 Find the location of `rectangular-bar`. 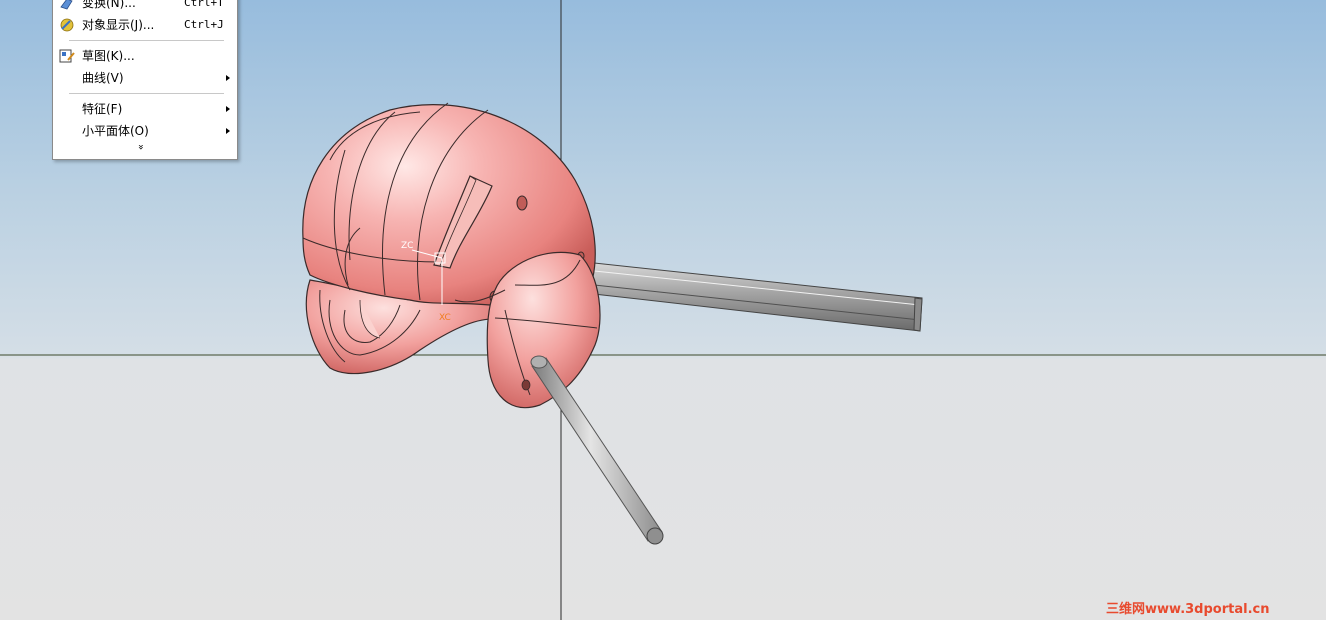

rectangular-bar is located at coordinates (753, 296).